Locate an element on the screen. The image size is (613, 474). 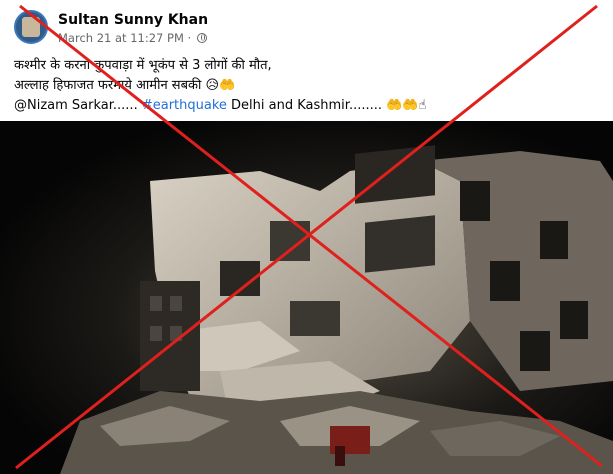
hashtag-link: #earthquake is located at coordinates (184, 105).